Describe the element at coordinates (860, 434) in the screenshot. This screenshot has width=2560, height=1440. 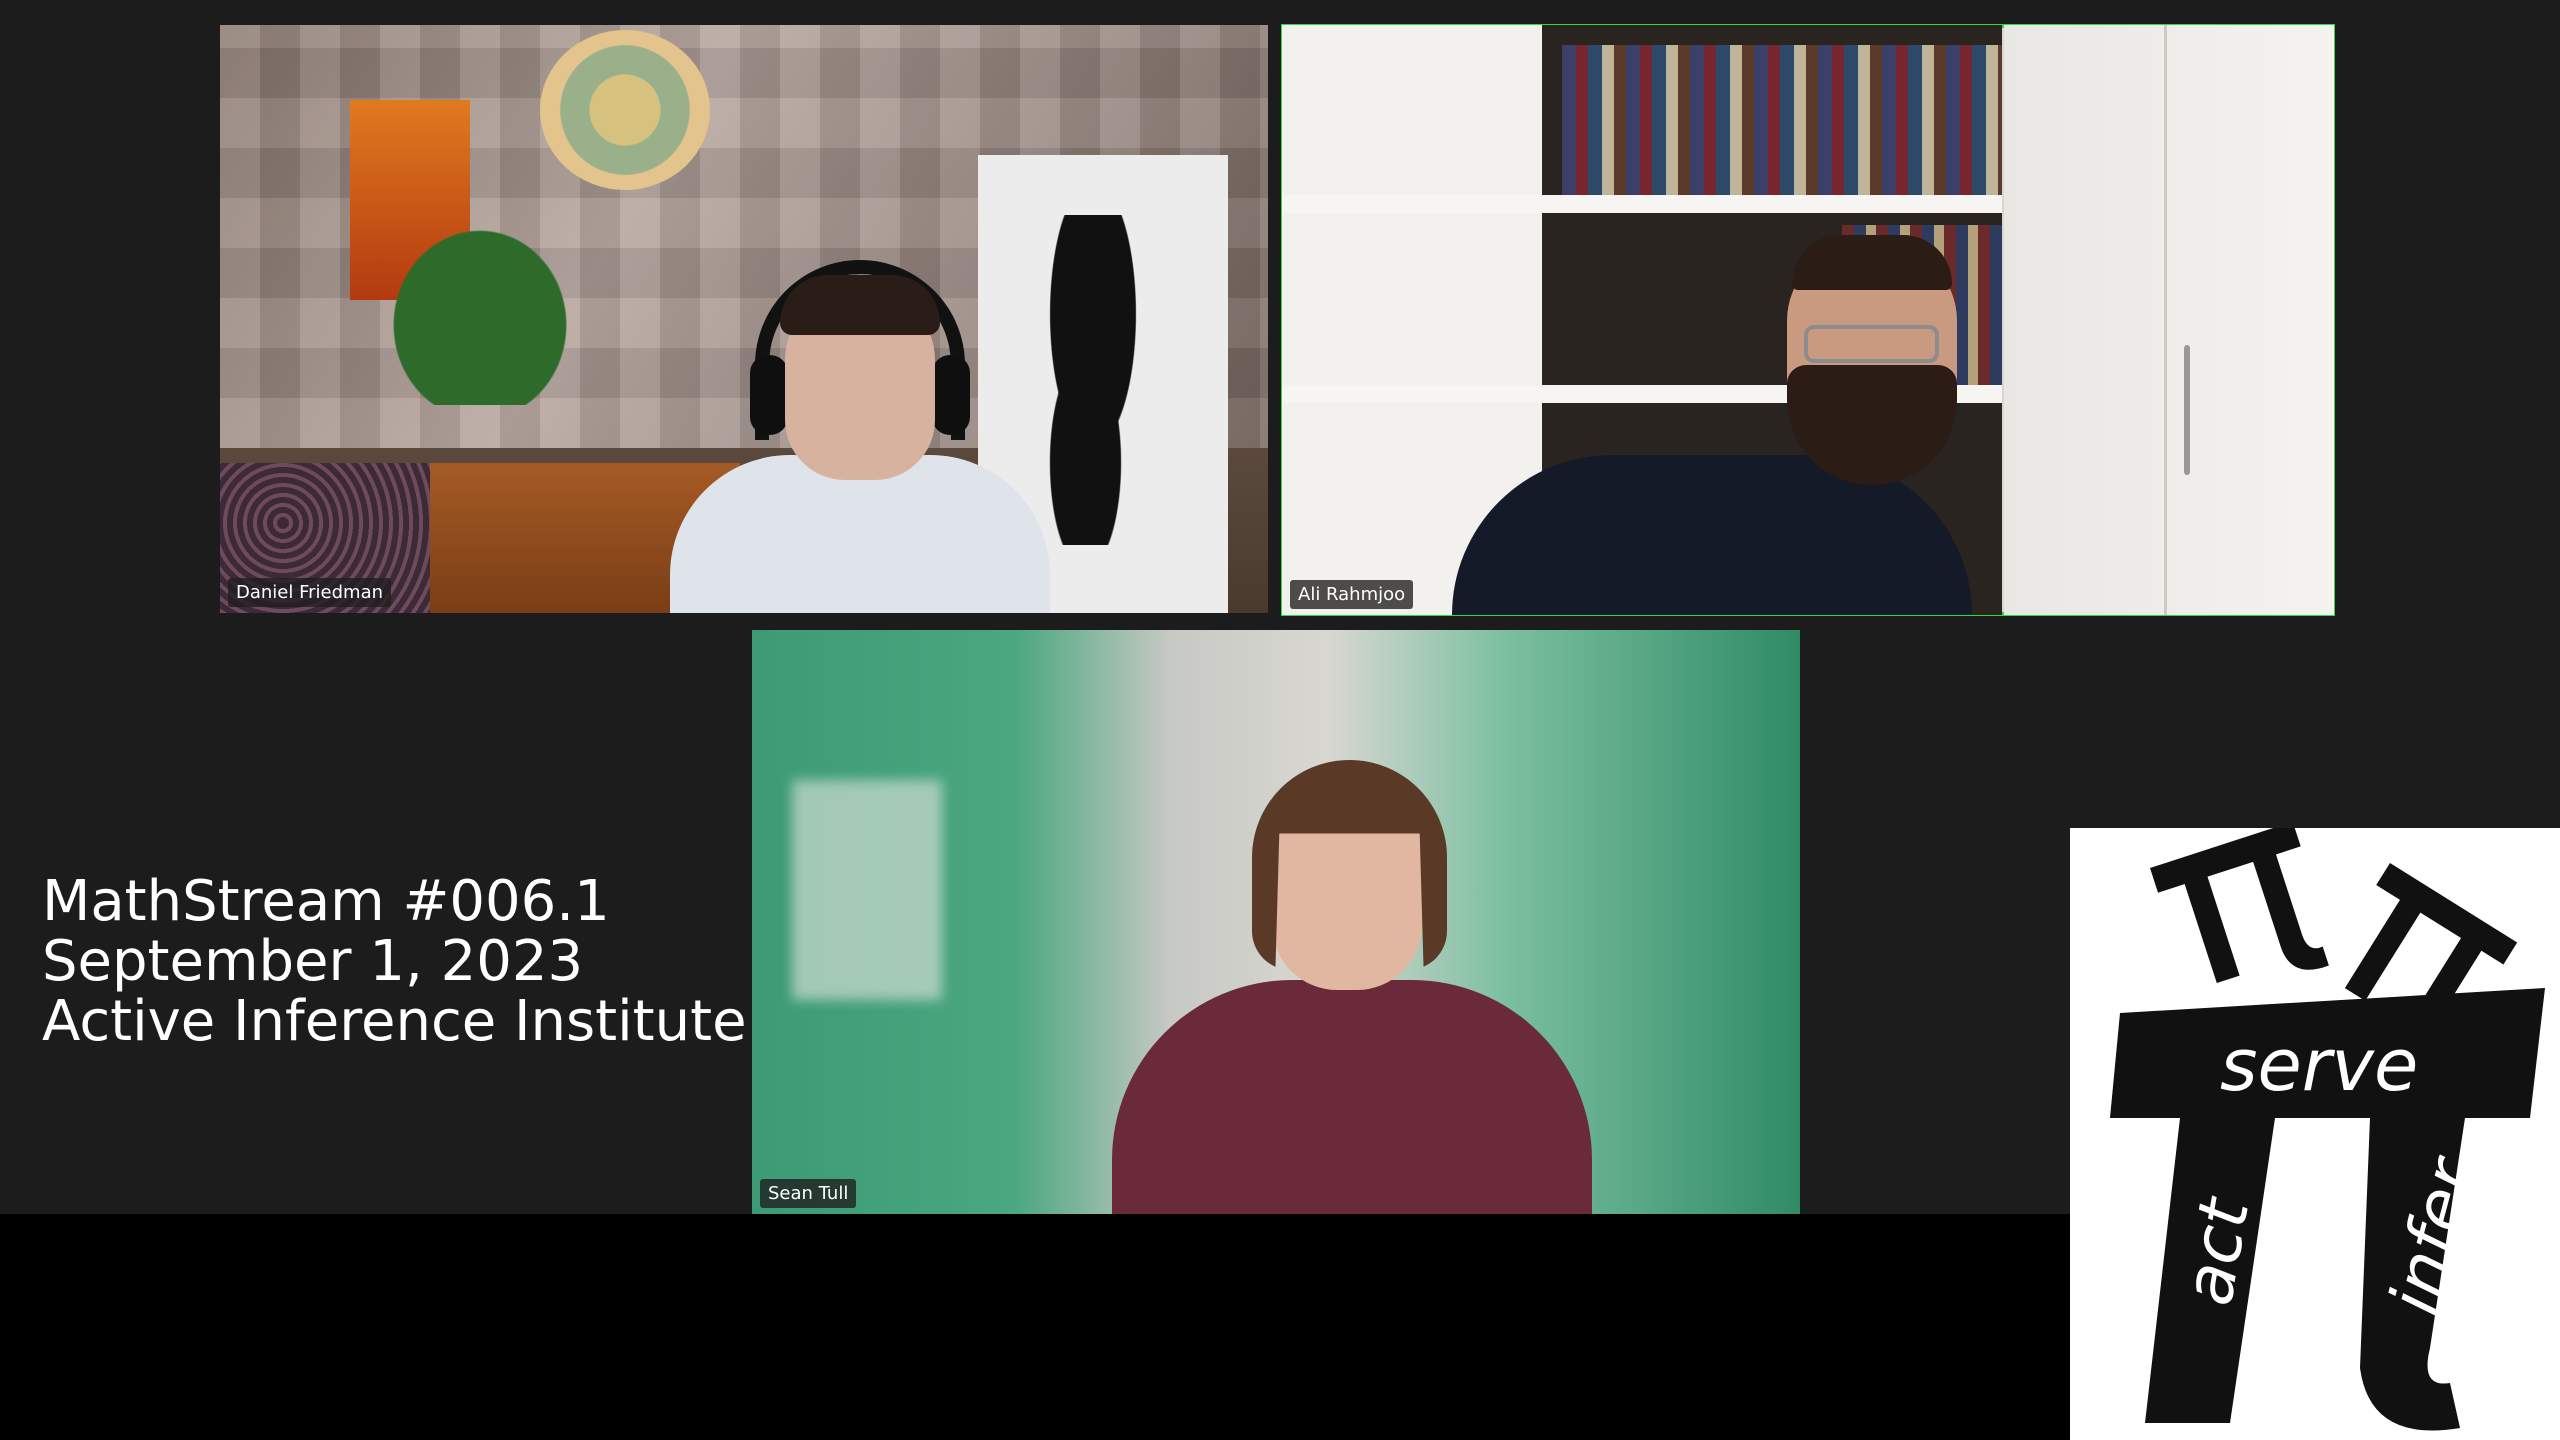
I see `participant-video-daniel` at that location.